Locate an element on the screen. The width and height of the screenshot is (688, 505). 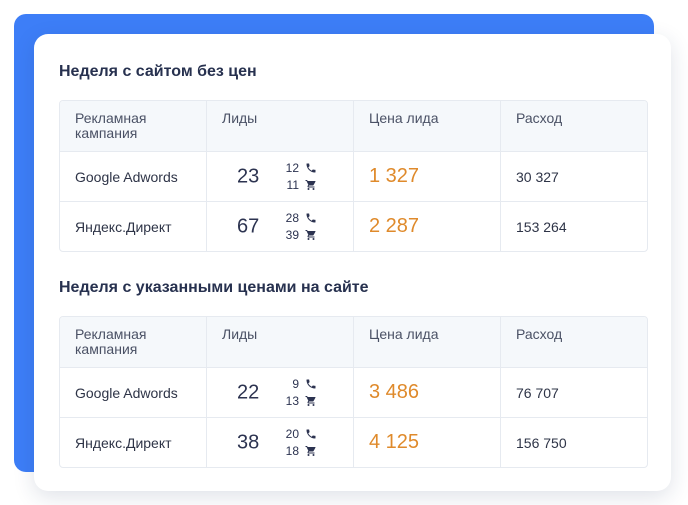
leads-cell: 67 28 39 is located at coordinates (279, 226).